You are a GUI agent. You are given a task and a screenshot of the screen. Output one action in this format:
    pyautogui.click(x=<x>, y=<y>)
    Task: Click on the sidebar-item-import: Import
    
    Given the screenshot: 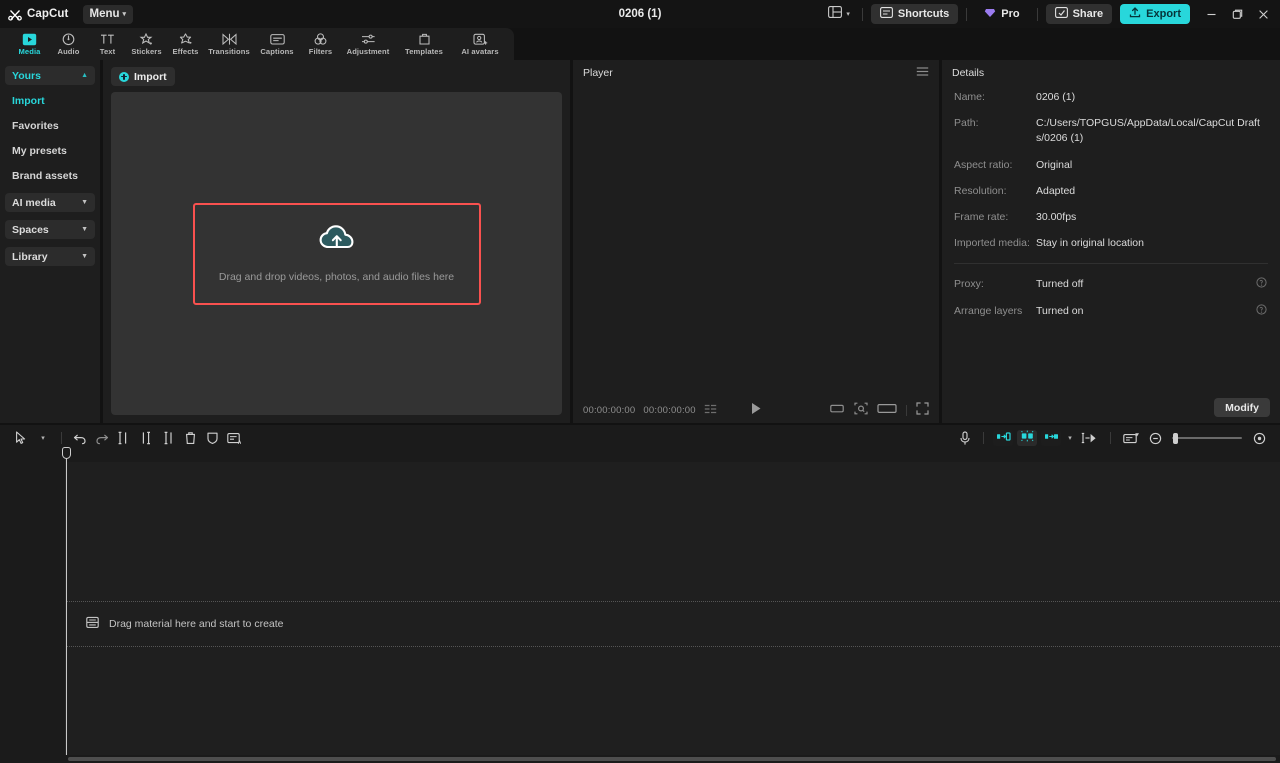 What is the action you would take?
    pyautogui.click(x=50, y=100)
    